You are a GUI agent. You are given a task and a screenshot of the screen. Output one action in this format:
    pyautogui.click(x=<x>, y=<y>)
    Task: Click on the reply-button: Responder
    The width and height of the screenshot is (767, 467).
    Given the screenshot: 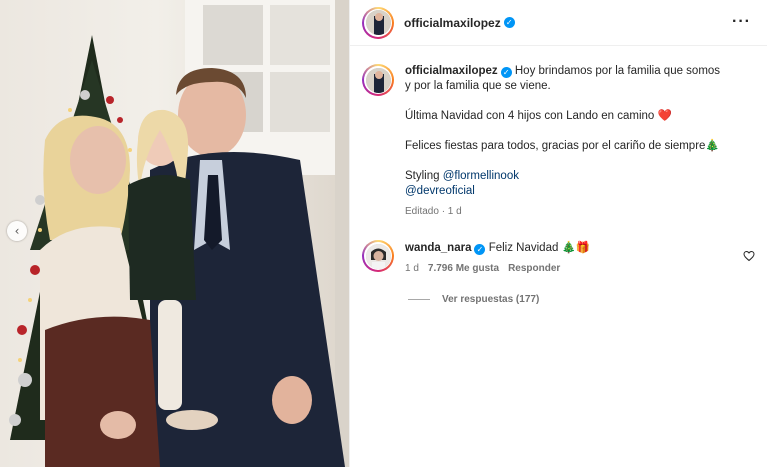 What is the action you would take?
    pyautogui.click(x=534, y=269)
    